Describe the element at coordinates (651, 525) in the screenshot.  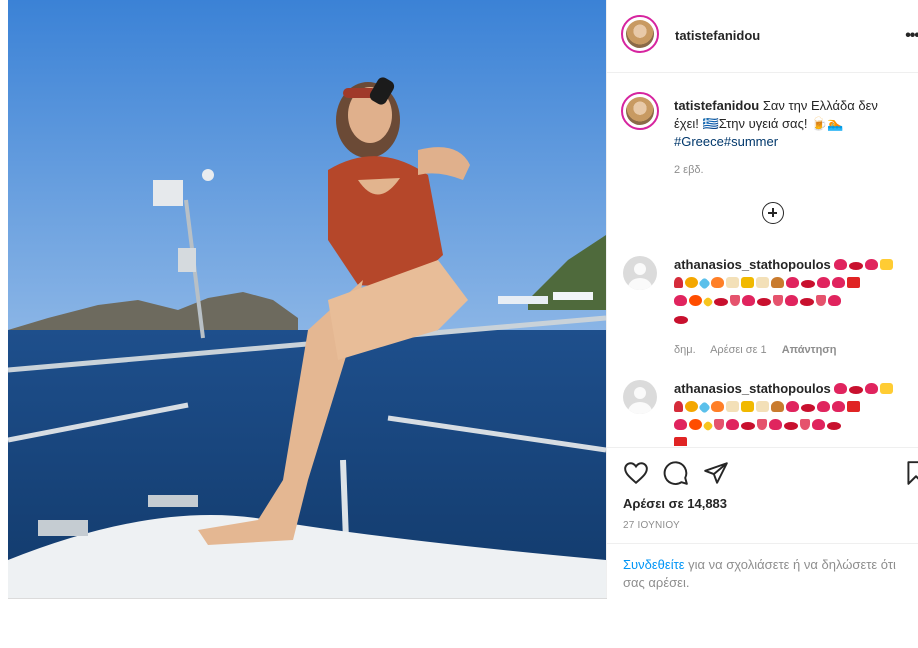
I see `post-date: 27 ΙΟΥΝΙΟΥ` at that location.